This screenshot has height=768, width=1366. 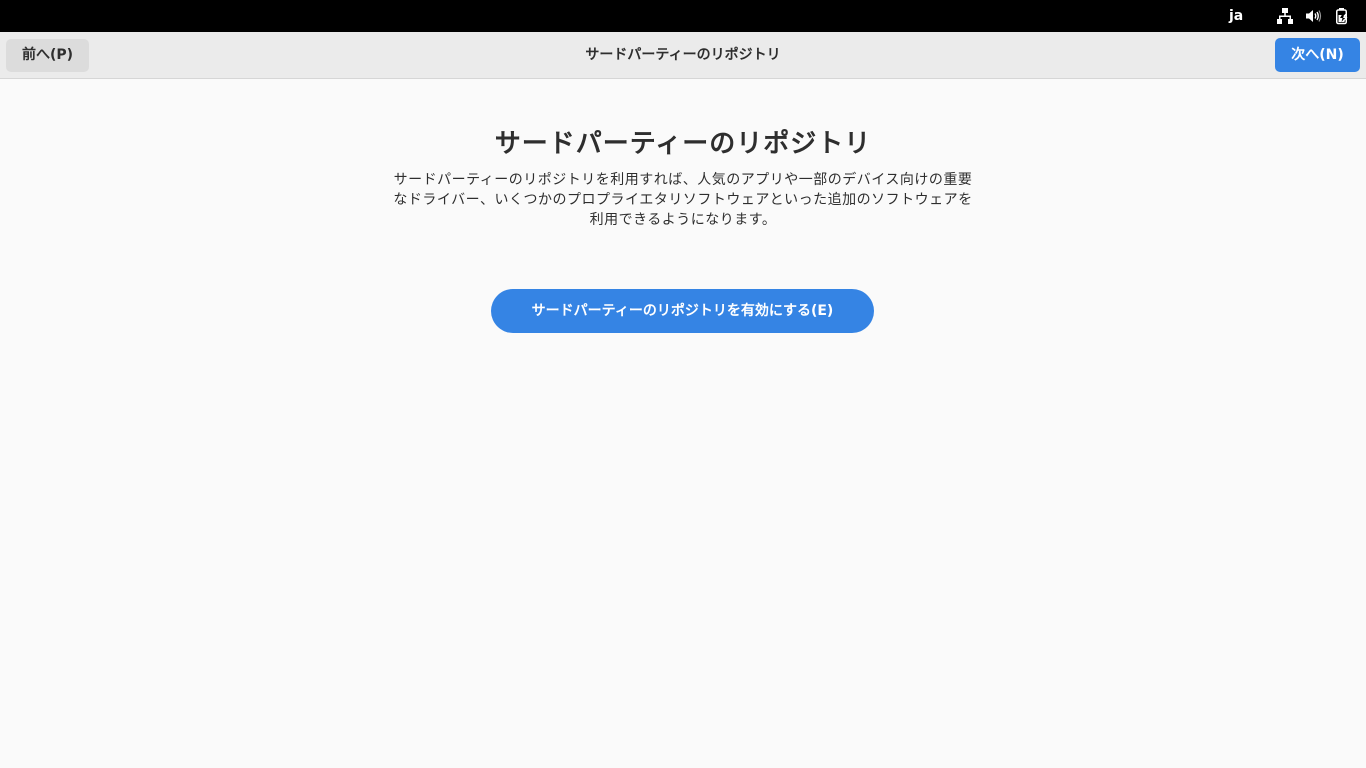 What do you see at coordinates (1285, 16) in the screenshot?
I see `network-wired-icon` at bounding box center [1285, 16].